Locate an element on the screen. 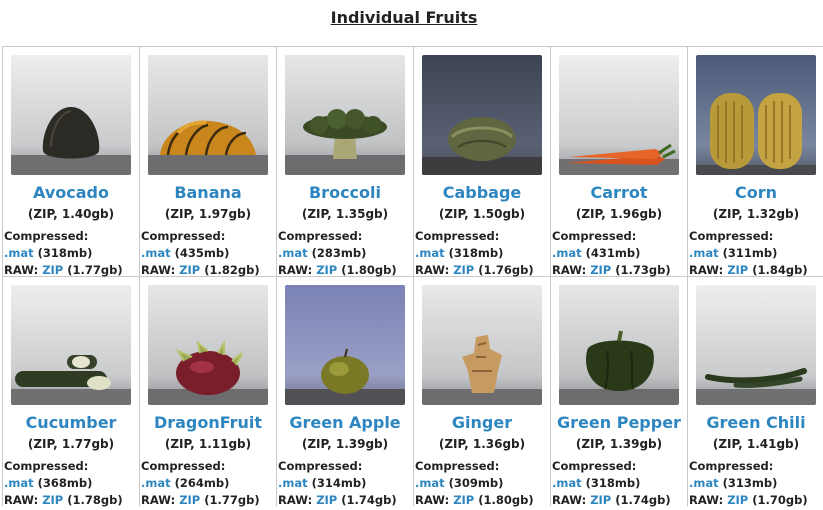 The image size is (823, 510). broccoli-thumbnail is located at coordinates (345, 115).